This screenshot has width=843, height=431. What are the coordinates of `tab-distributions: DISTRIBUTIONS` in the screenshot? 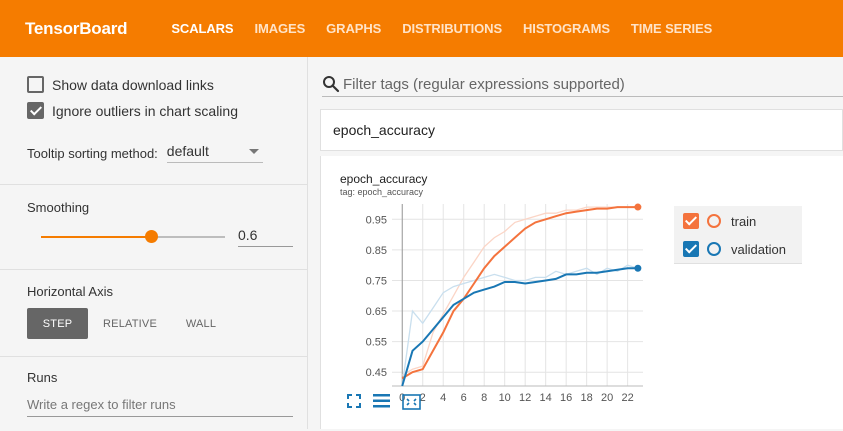 It's located at (452, 28).